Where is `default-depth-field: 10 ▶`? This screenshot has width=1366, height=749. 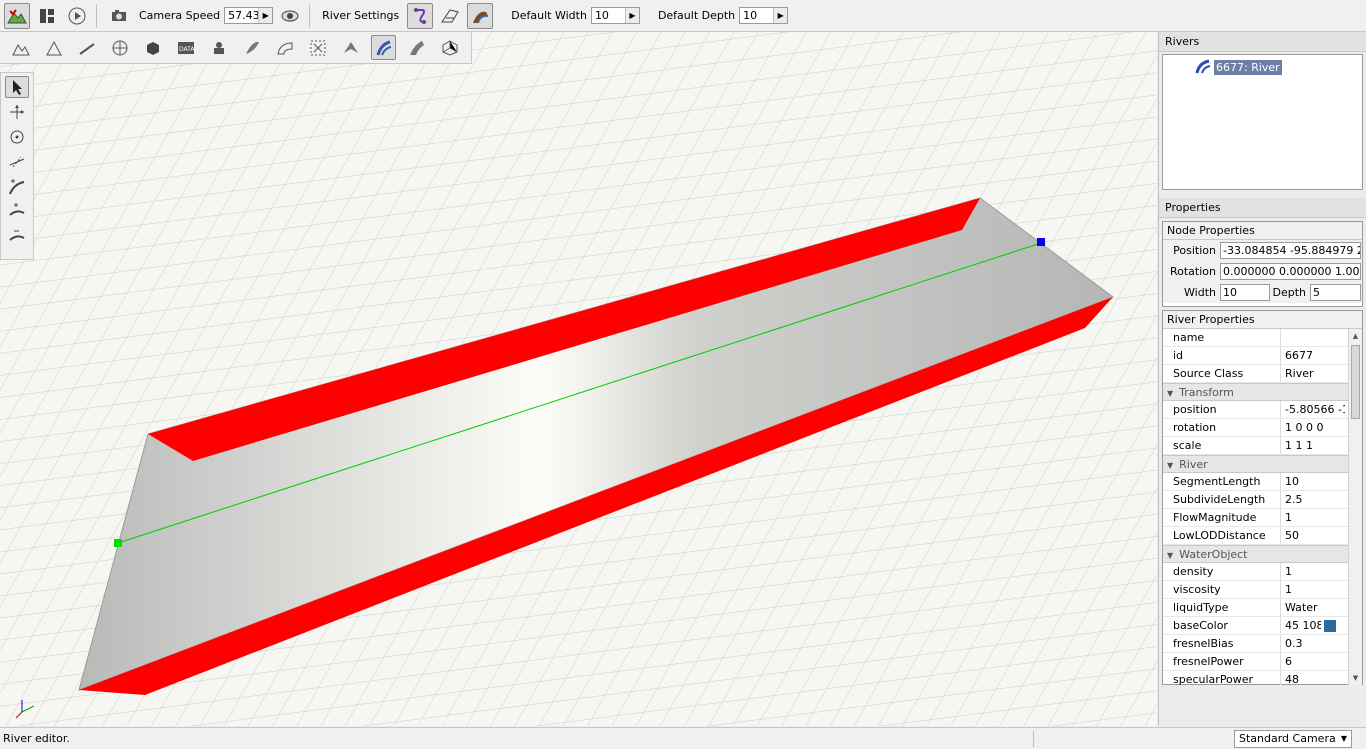
default-depth-field: 10 ▶ is located at coordinates (764, 15).